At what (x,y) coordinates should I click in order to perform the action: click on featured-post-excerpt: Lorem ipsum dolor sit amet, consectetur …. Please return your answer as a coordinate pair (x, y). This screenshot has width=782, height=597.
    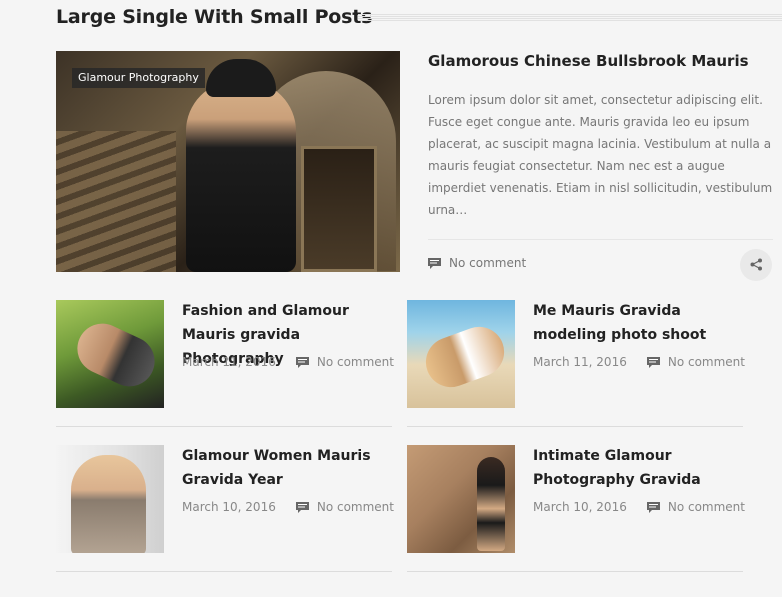
    Looking at the image, I should click on (600, 155).